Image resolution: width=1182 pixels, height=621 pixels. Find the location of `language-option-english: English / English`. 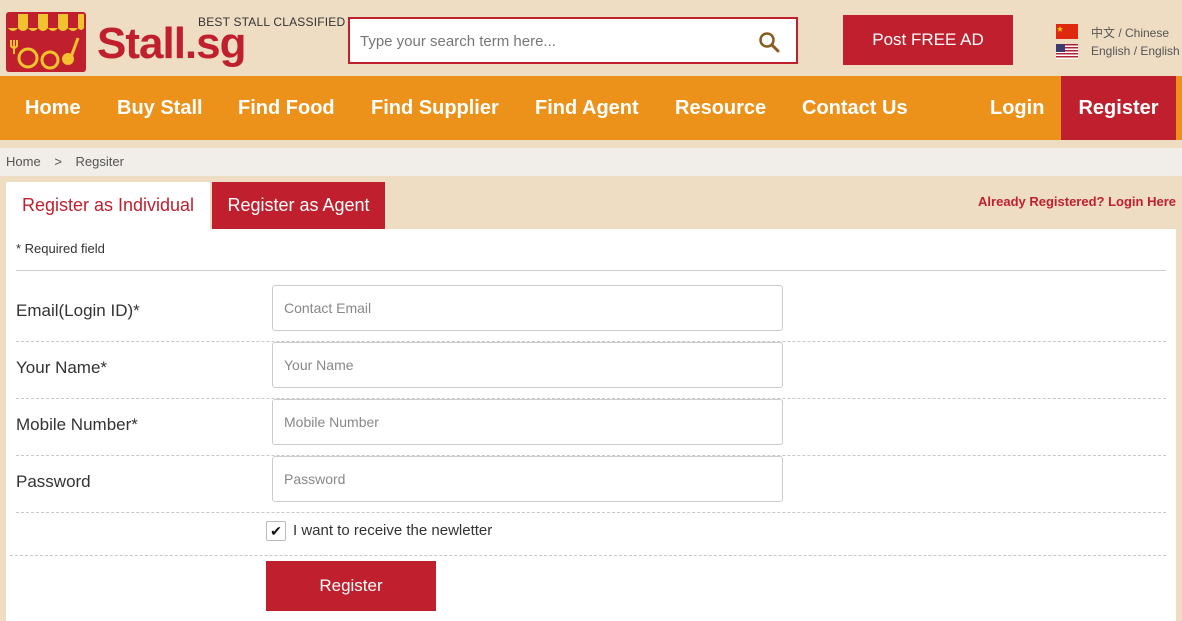

language-option-english: English / English is located at coordinates (1119, 51).